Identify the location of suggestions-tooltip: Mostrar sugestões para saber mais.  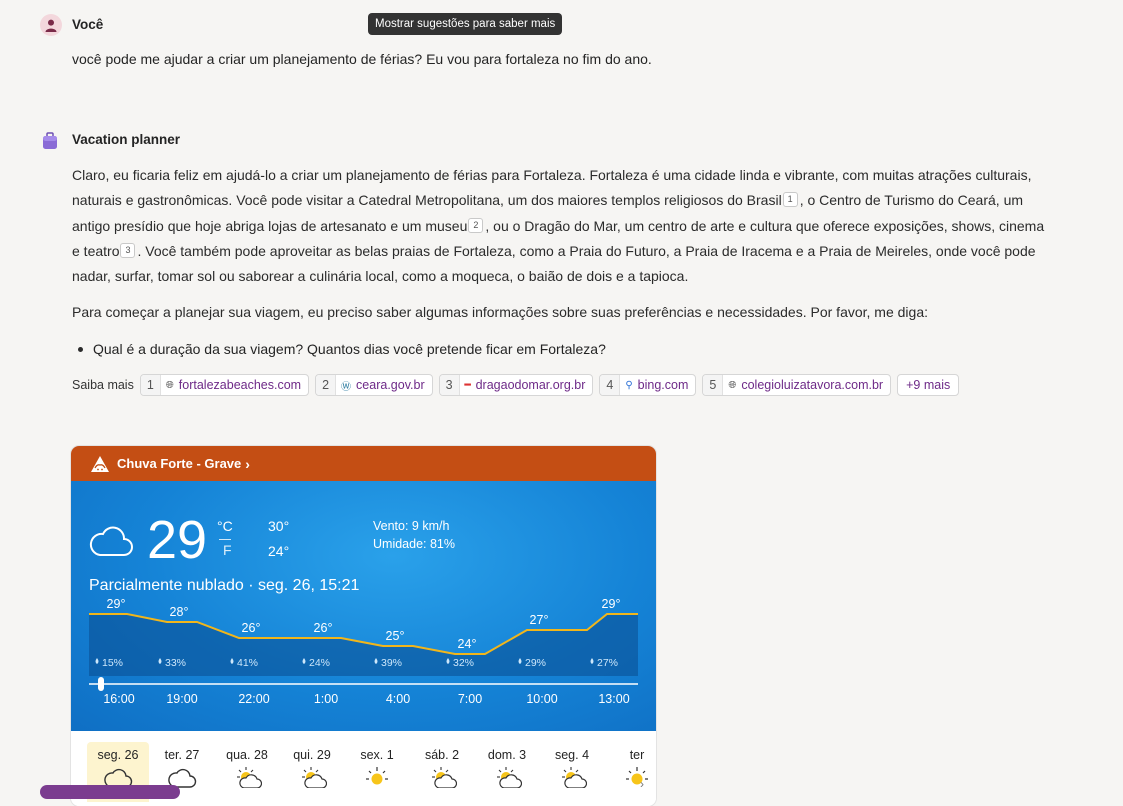
(465, 24).